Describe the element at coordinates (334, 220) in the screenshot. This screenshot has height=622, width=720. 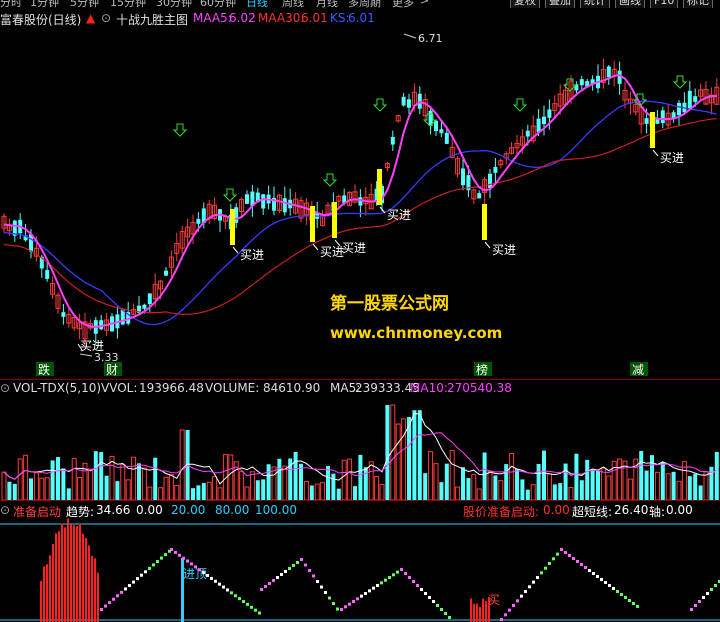
I see `buy-signal-bar` at that location.